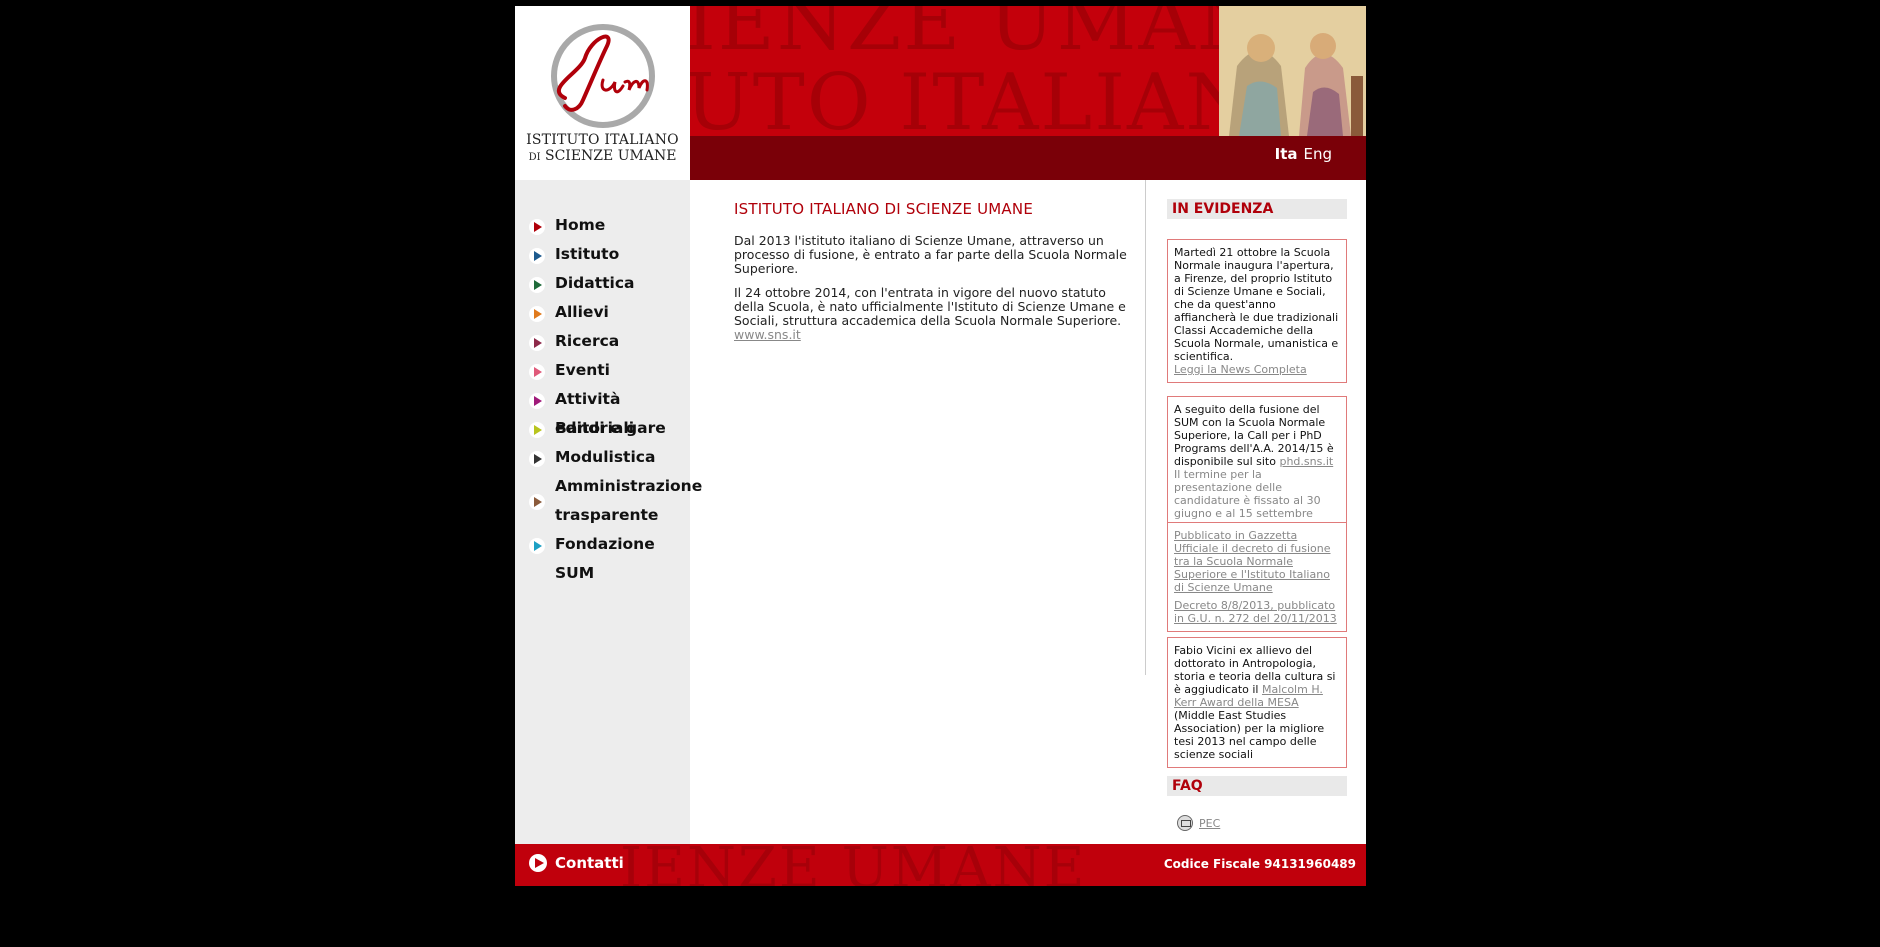 This screenshot has height=947, width=1880. Describe the element at coordinates (582, 370) in the screenshot. I see `nav-item-label: Eventi` at that location.